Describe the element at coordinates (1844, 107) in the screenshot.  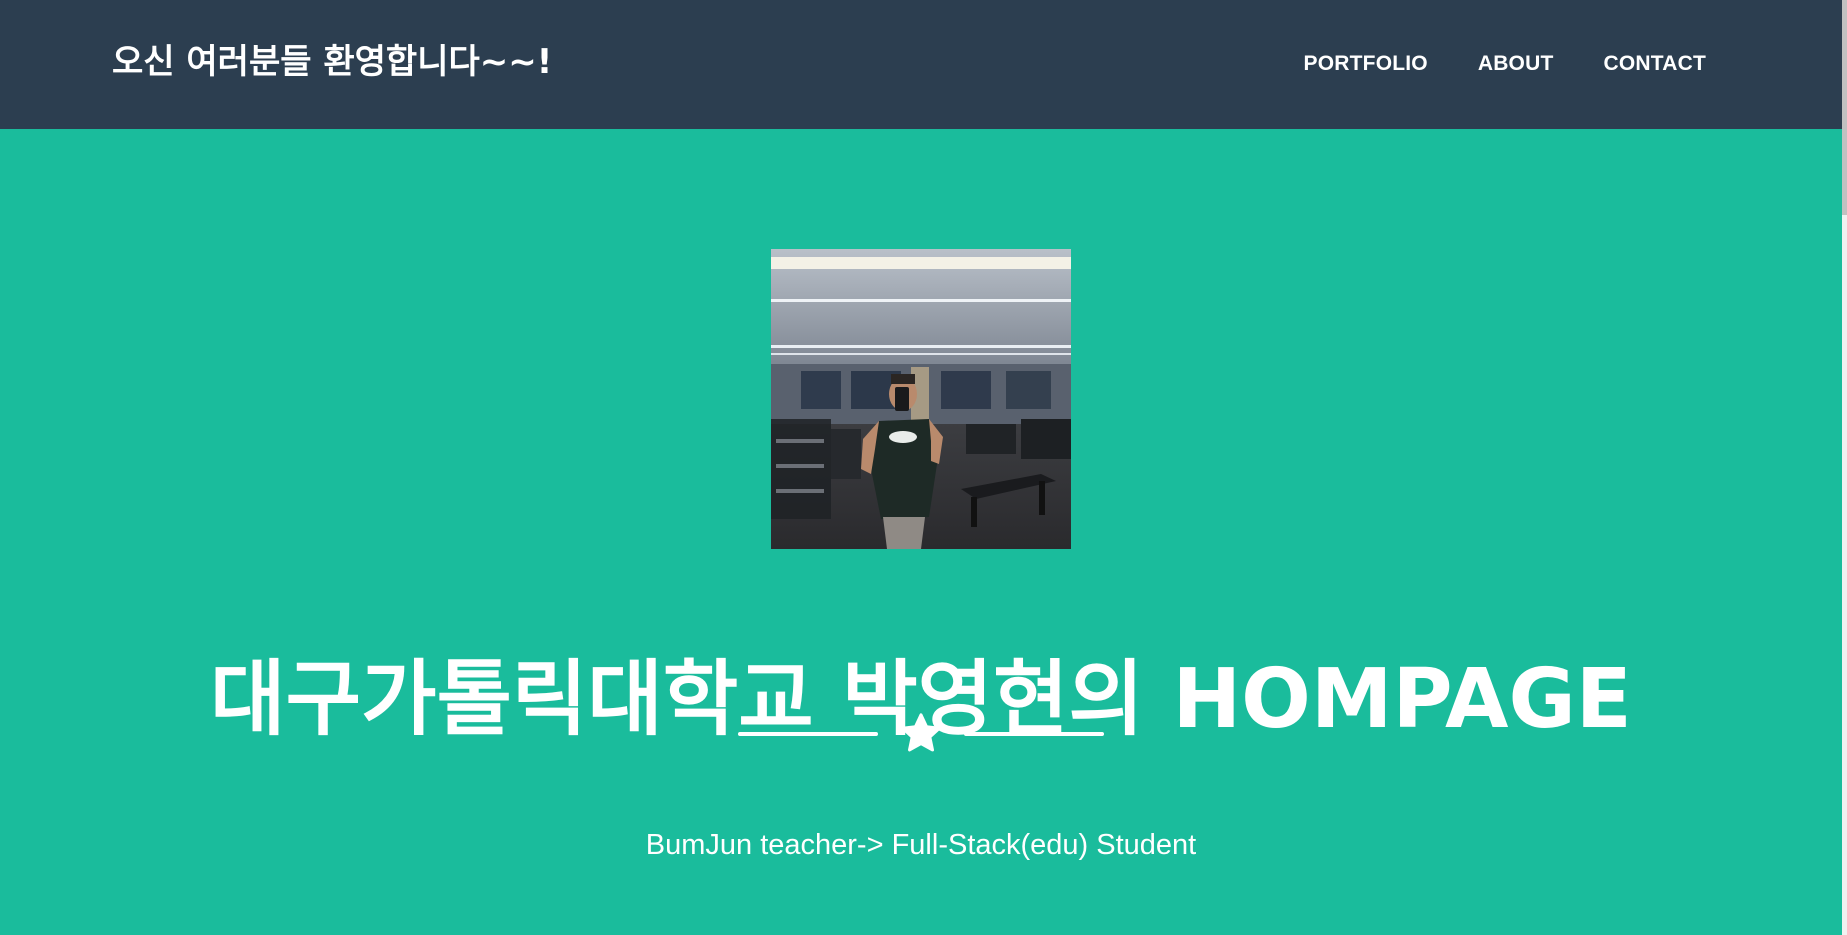
I see `scrollbar-thumb` at that location.